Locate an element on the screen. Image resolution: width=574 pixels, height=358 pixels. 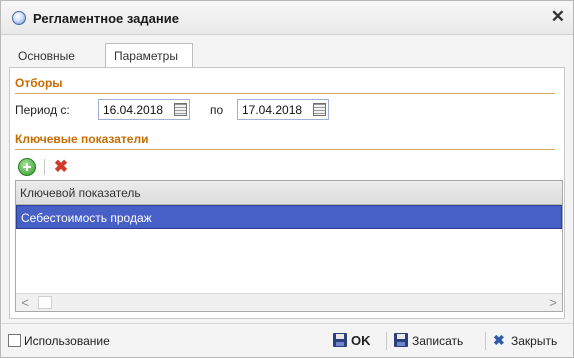
close-button: ✖ Закрыть is located at coordinates (531, 341).